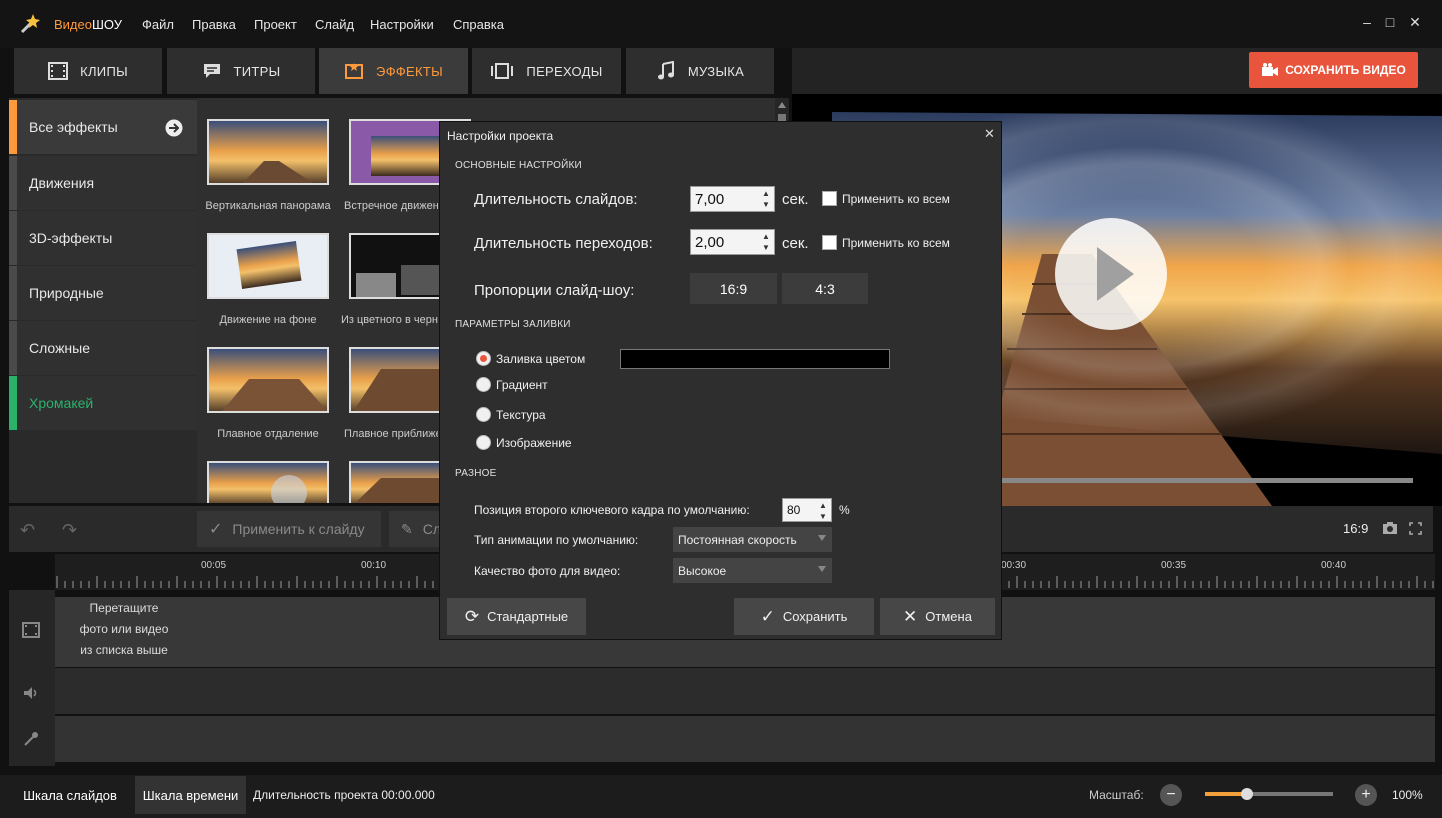 The image size is (1442, 818). I want to click on redo-icon: ↷, so click(69, 530).